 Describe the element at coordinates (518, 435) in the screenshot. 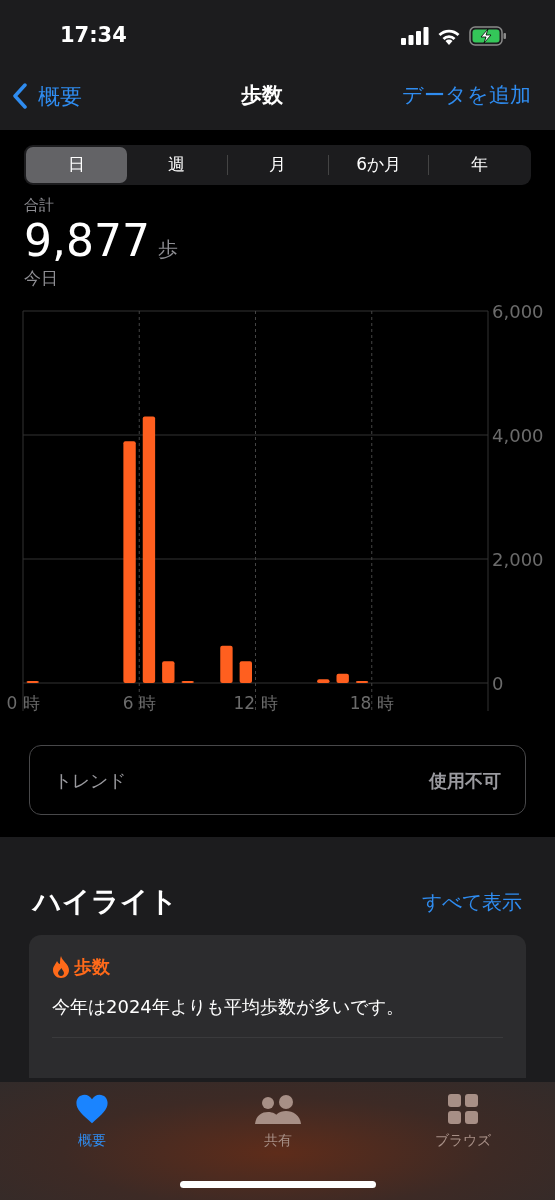

I see `y-axis-label: 4,000` at that location.